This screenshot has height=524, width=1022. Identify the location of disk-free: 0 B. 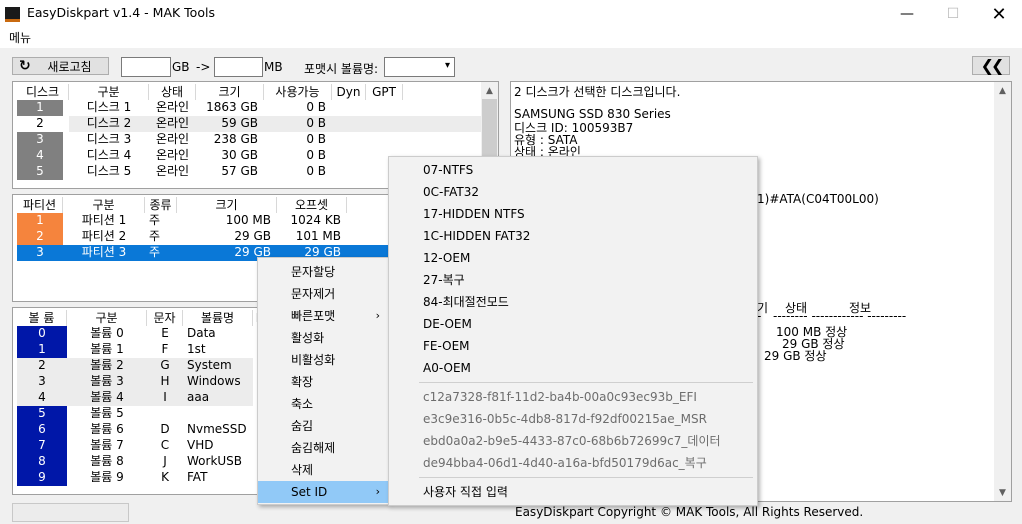
(316, 107).